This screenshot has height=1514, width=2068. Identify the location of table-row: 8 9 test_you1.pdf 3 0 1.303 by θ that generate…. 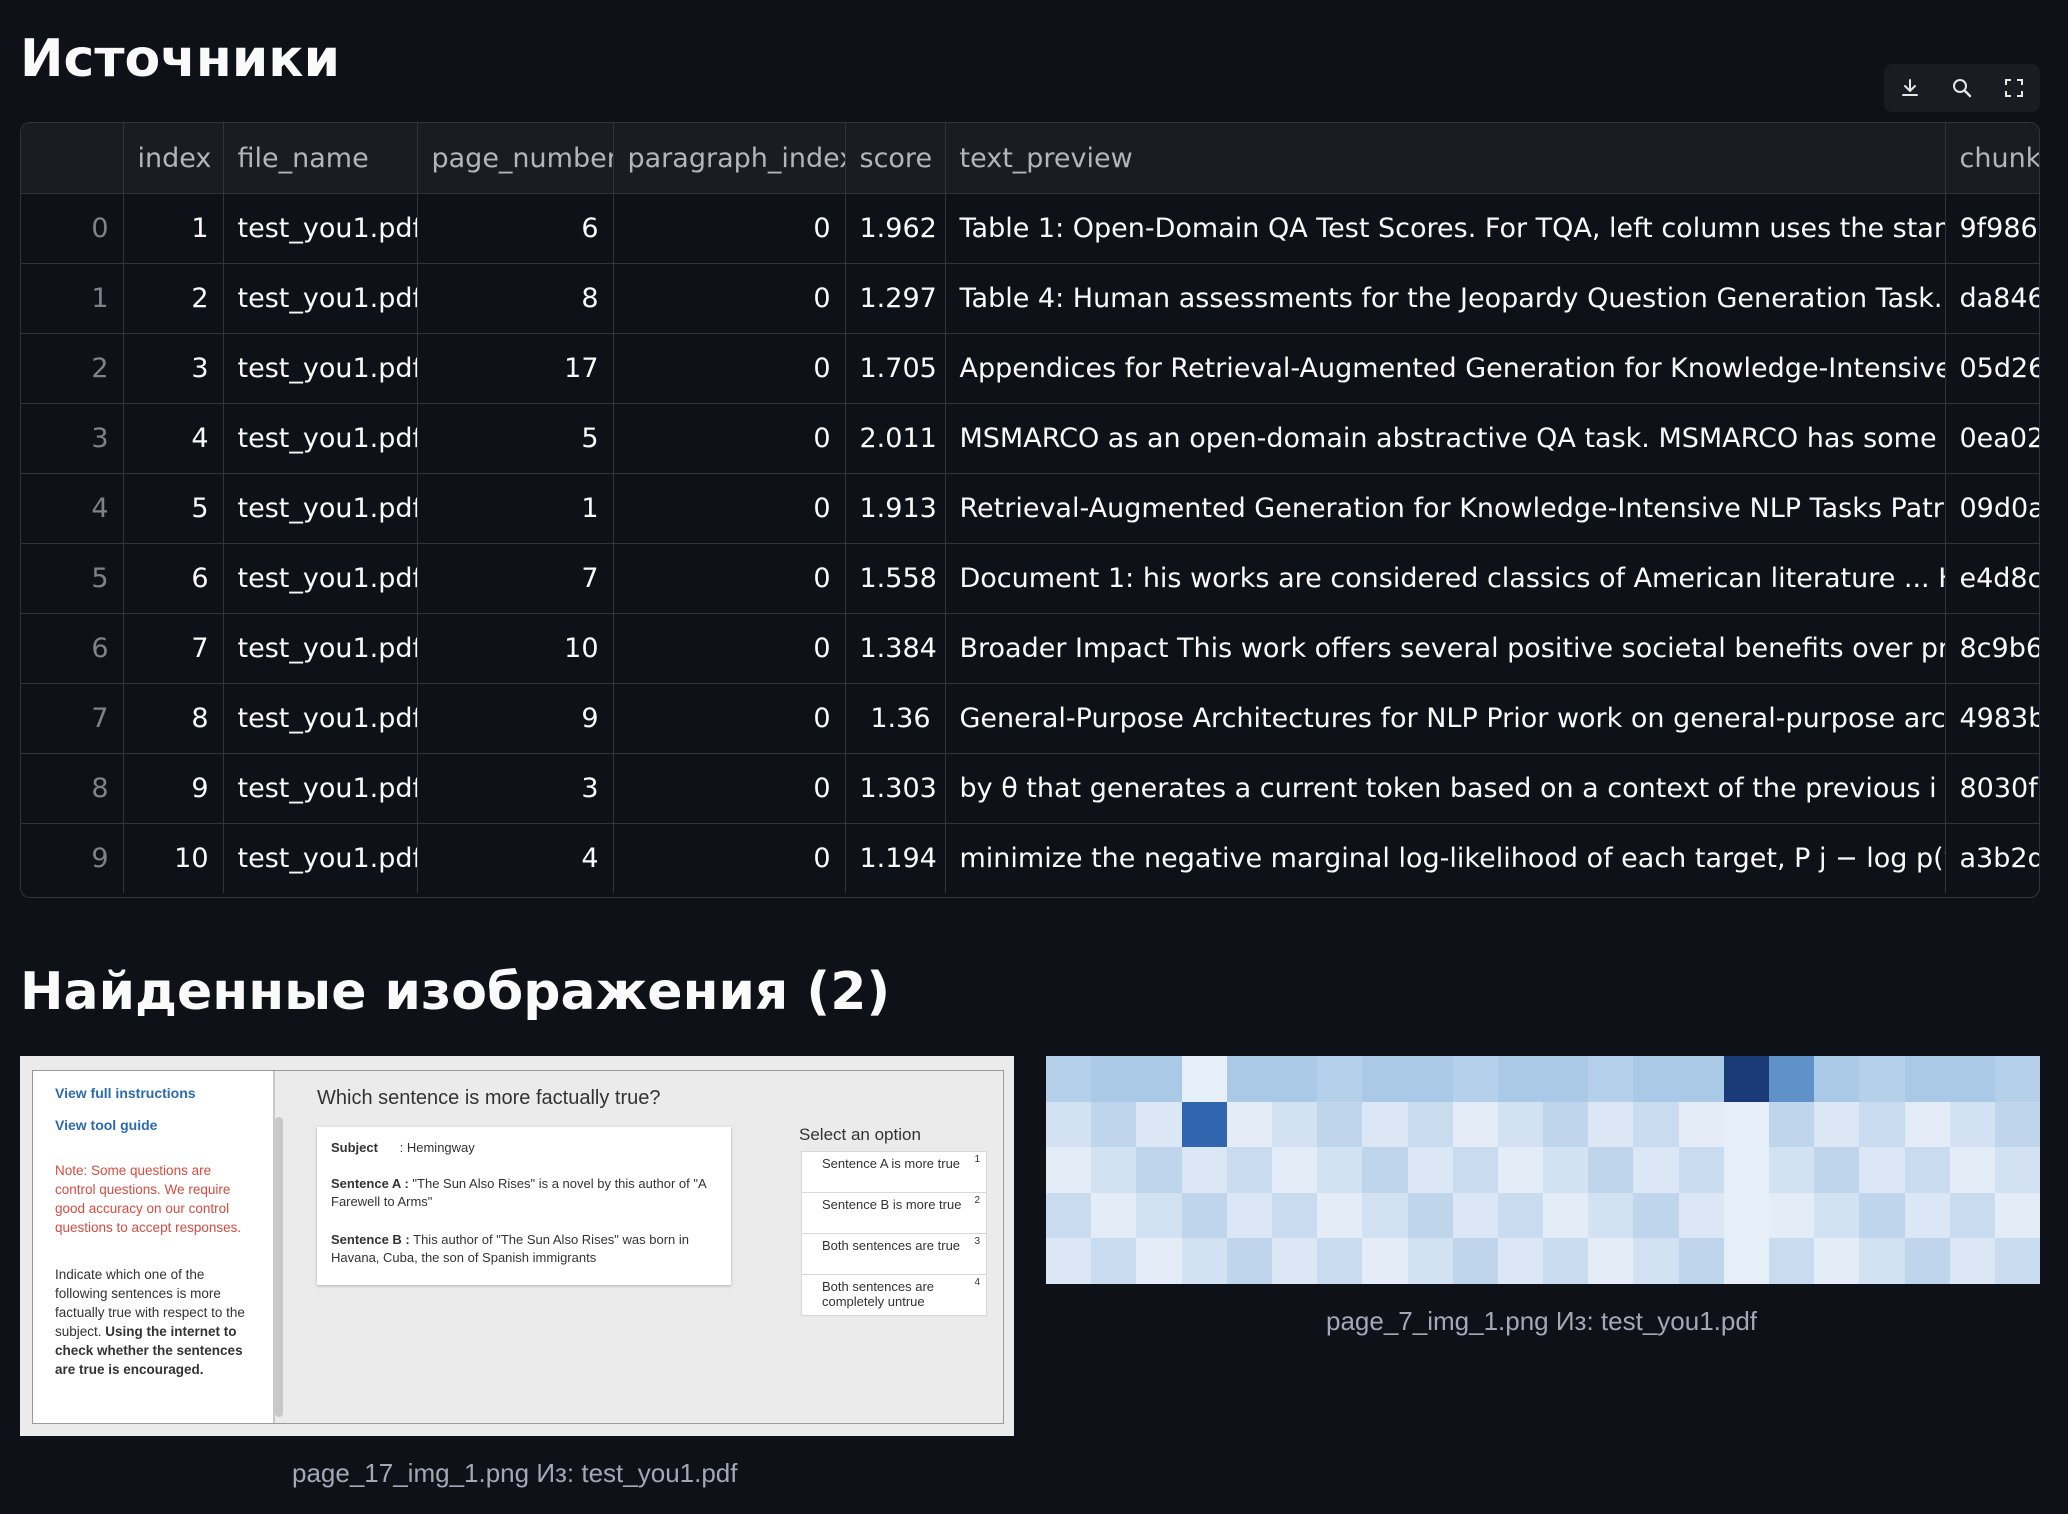
(1030, 788).